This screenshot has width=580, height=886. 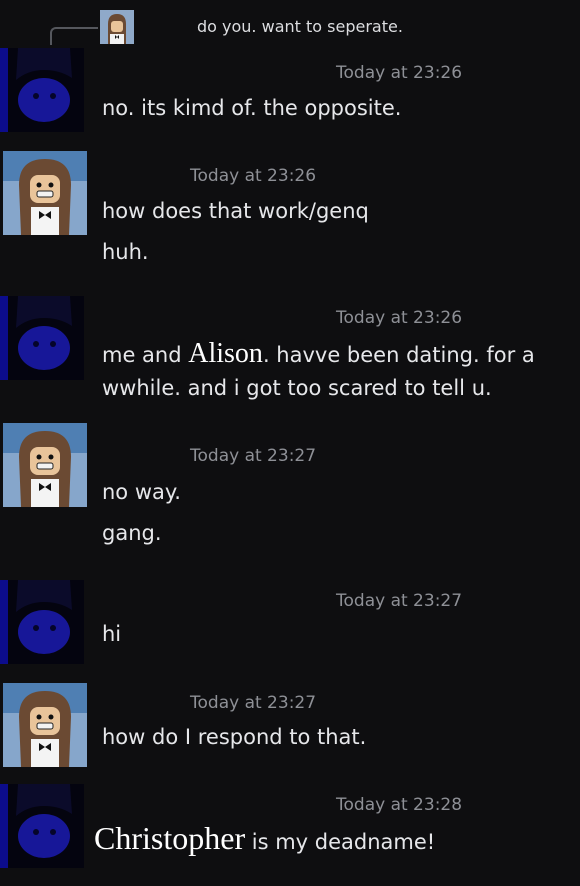 What do you see at coordinates (252, 108) in the screenshot?
I see `message-text: no. its kimd of. the opposite.` at bounding box center [252, 108].